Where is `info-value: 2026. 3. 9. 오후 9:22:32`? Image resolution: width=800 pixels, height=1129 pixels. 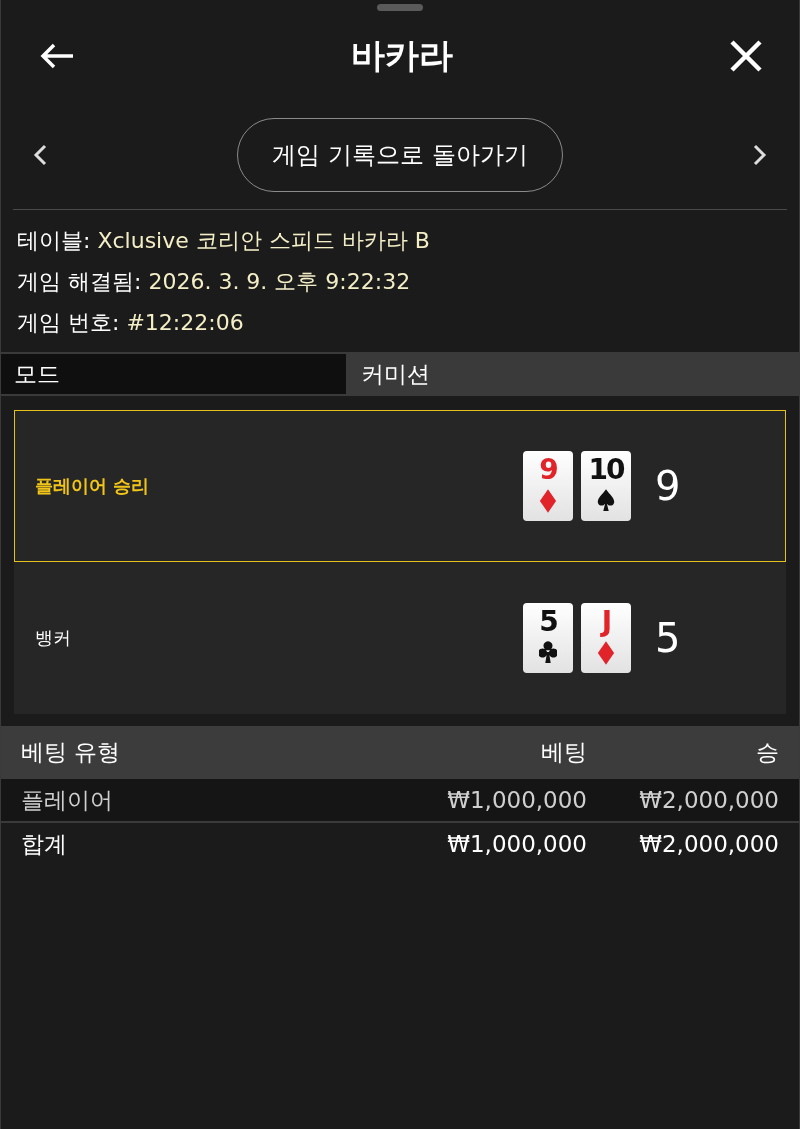 info-value: 2026. 3. 9. 오후 9:22:32 is located at coordinates (279, 281).